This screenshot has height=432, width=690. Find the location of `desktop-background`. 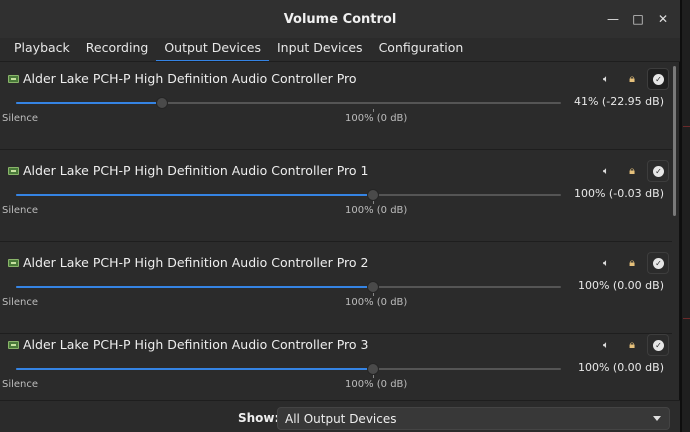

desktop-background is located at coordinates (685, 216).